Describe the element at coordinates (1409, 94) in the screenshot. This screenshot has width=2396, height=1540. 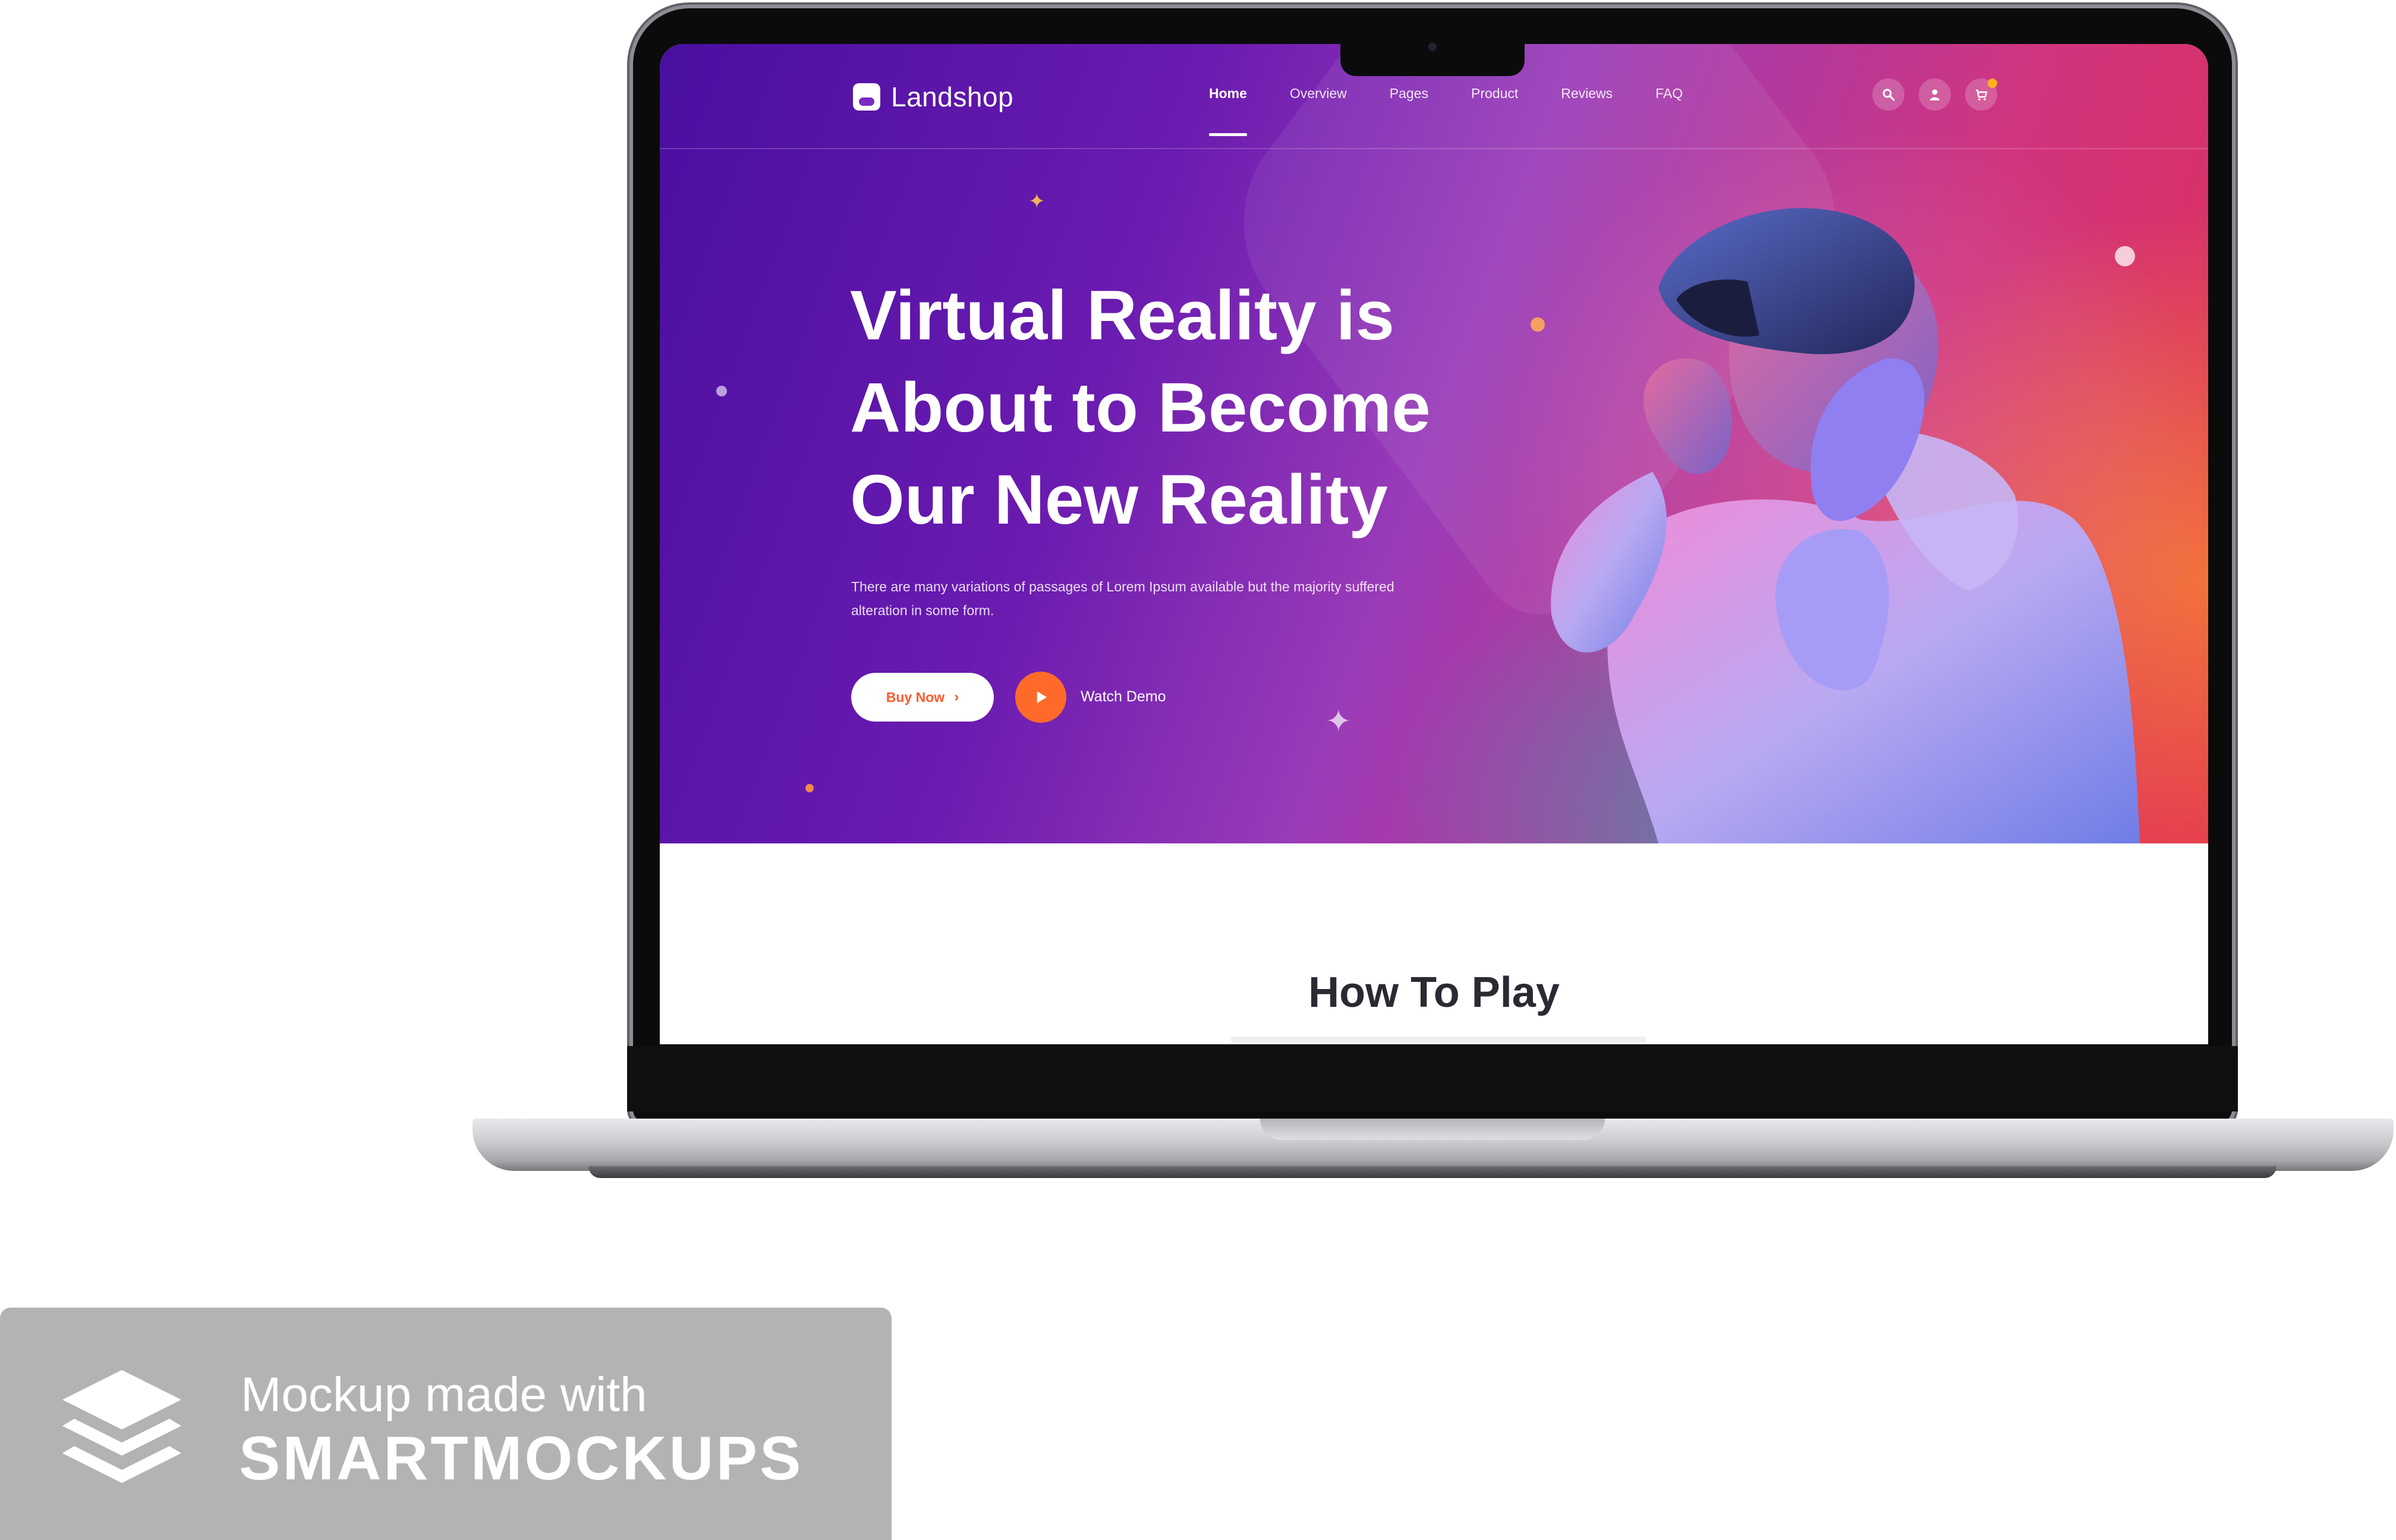
I see `nav-pages: Pages` at that location.